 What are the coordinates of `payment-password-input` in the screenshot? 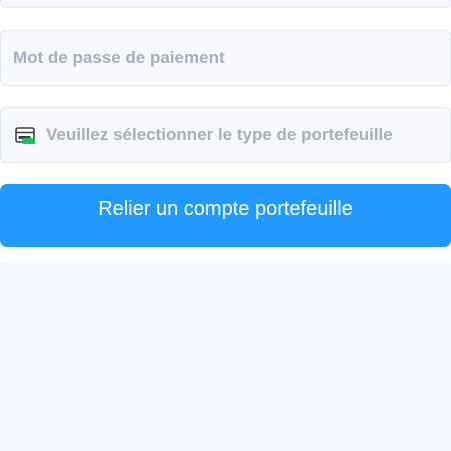 It's located at (225, 58).